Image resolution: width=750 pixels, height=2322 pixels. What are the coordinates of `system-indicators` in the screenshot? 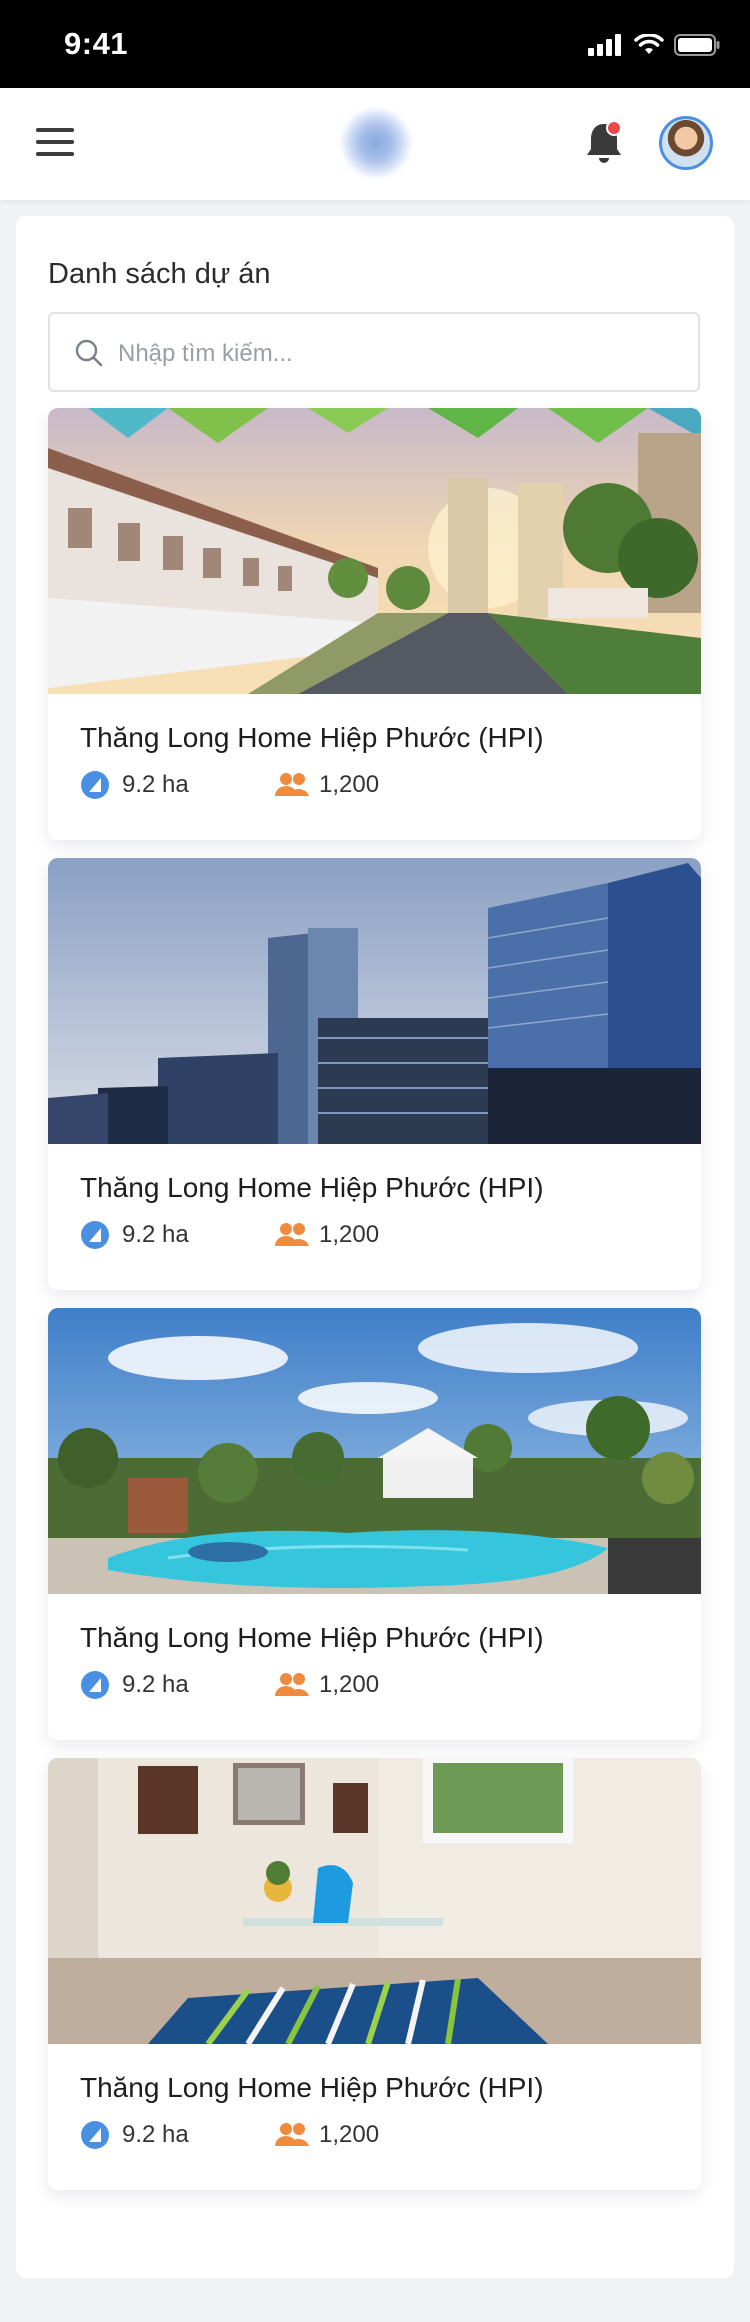 It's located at (654, 45).